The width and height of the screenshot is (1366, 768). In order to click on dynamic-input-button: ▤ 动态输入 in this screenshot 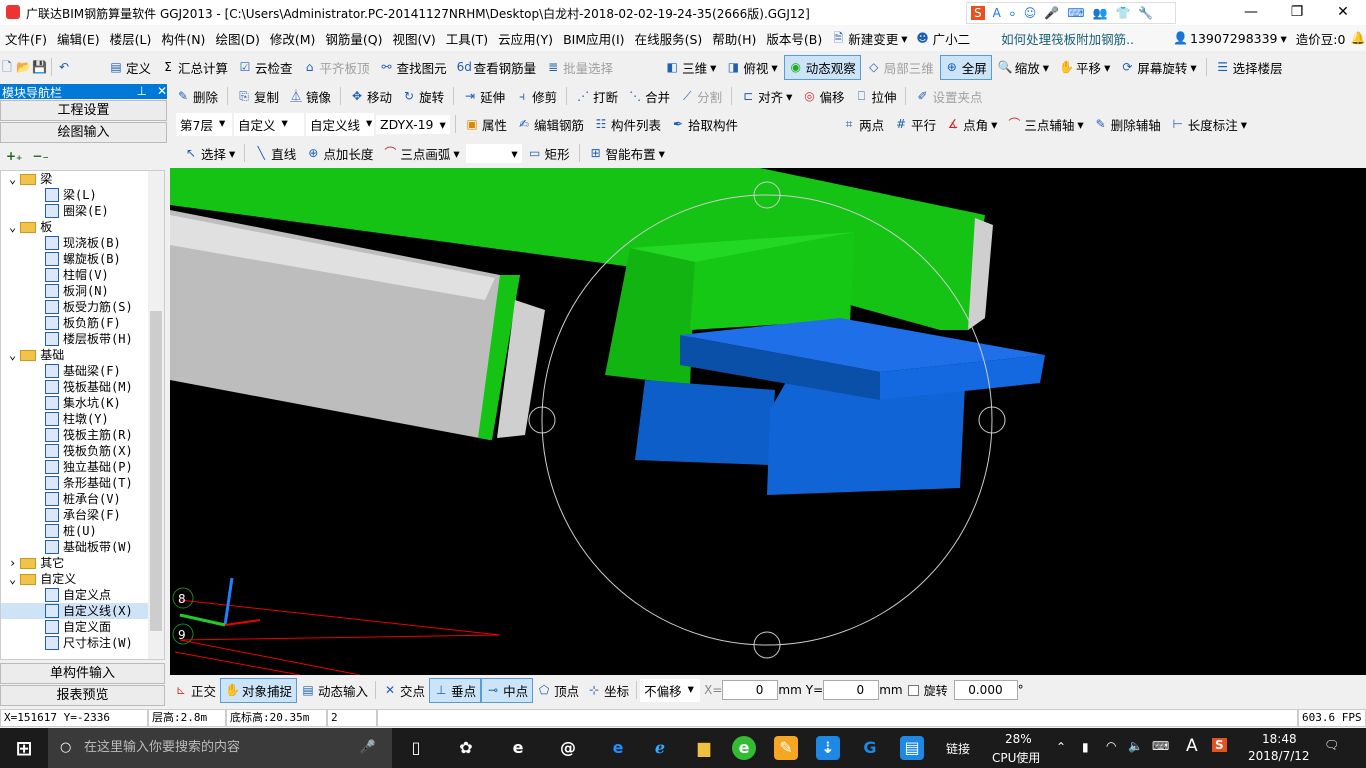, I will do `click(334, 690)`.